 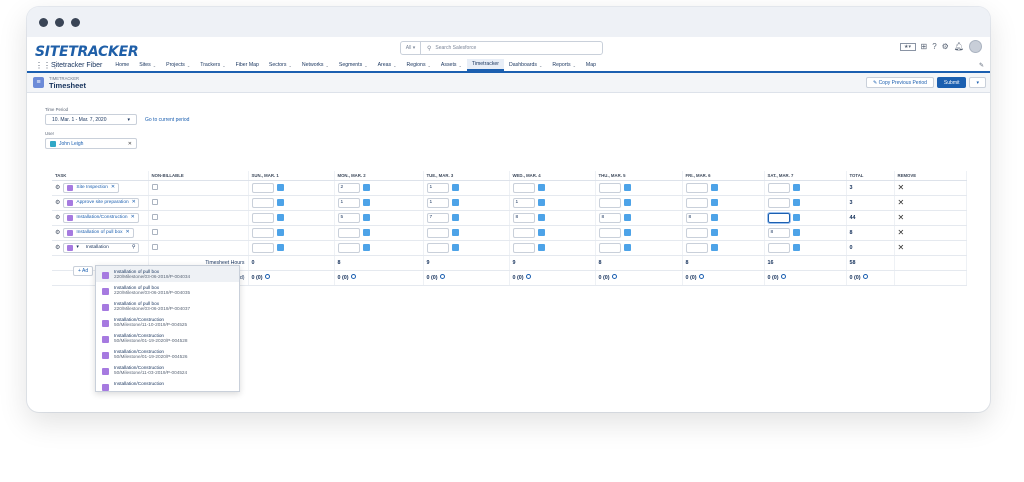 I want to click on nav-item-projects: Projects ⌄, so click(x=178, y=65).